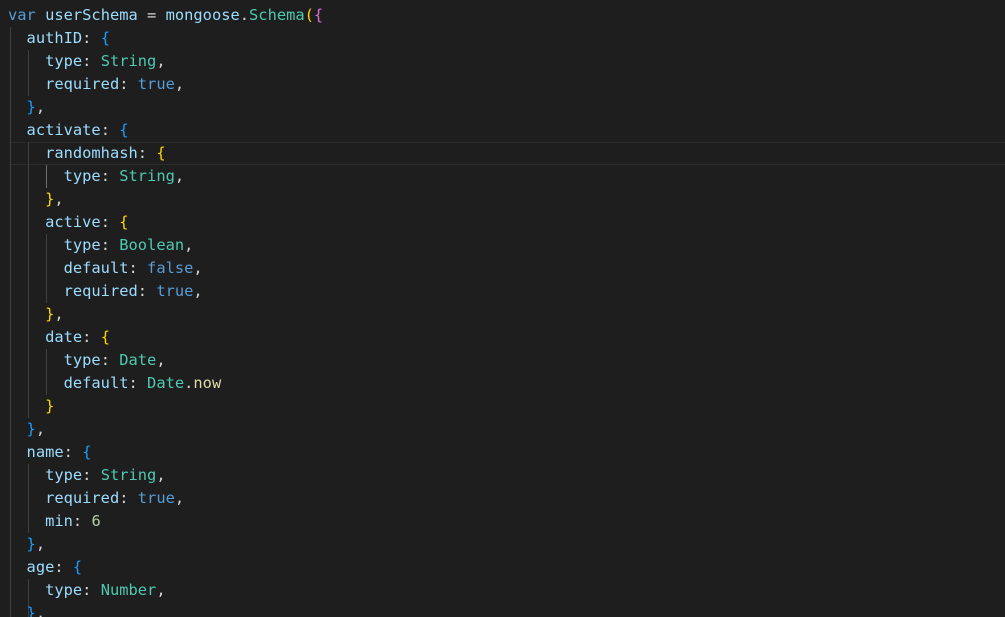 The height and width of the screenshot is (617, 1005). What do you see at coordinates (133, 268) in the screenshot?
I see `code-line-text: default: false,` at bounding box center [133, 268].